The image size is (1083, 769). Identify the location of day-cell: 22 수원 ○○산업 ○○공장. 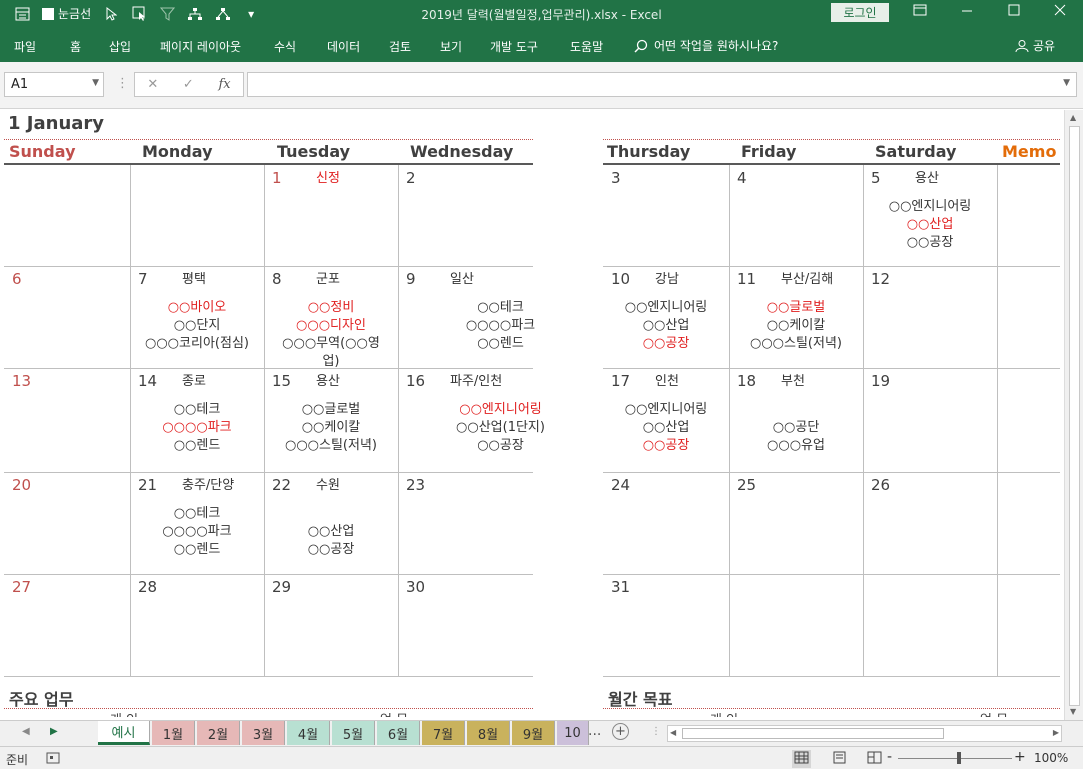
(331, 523).